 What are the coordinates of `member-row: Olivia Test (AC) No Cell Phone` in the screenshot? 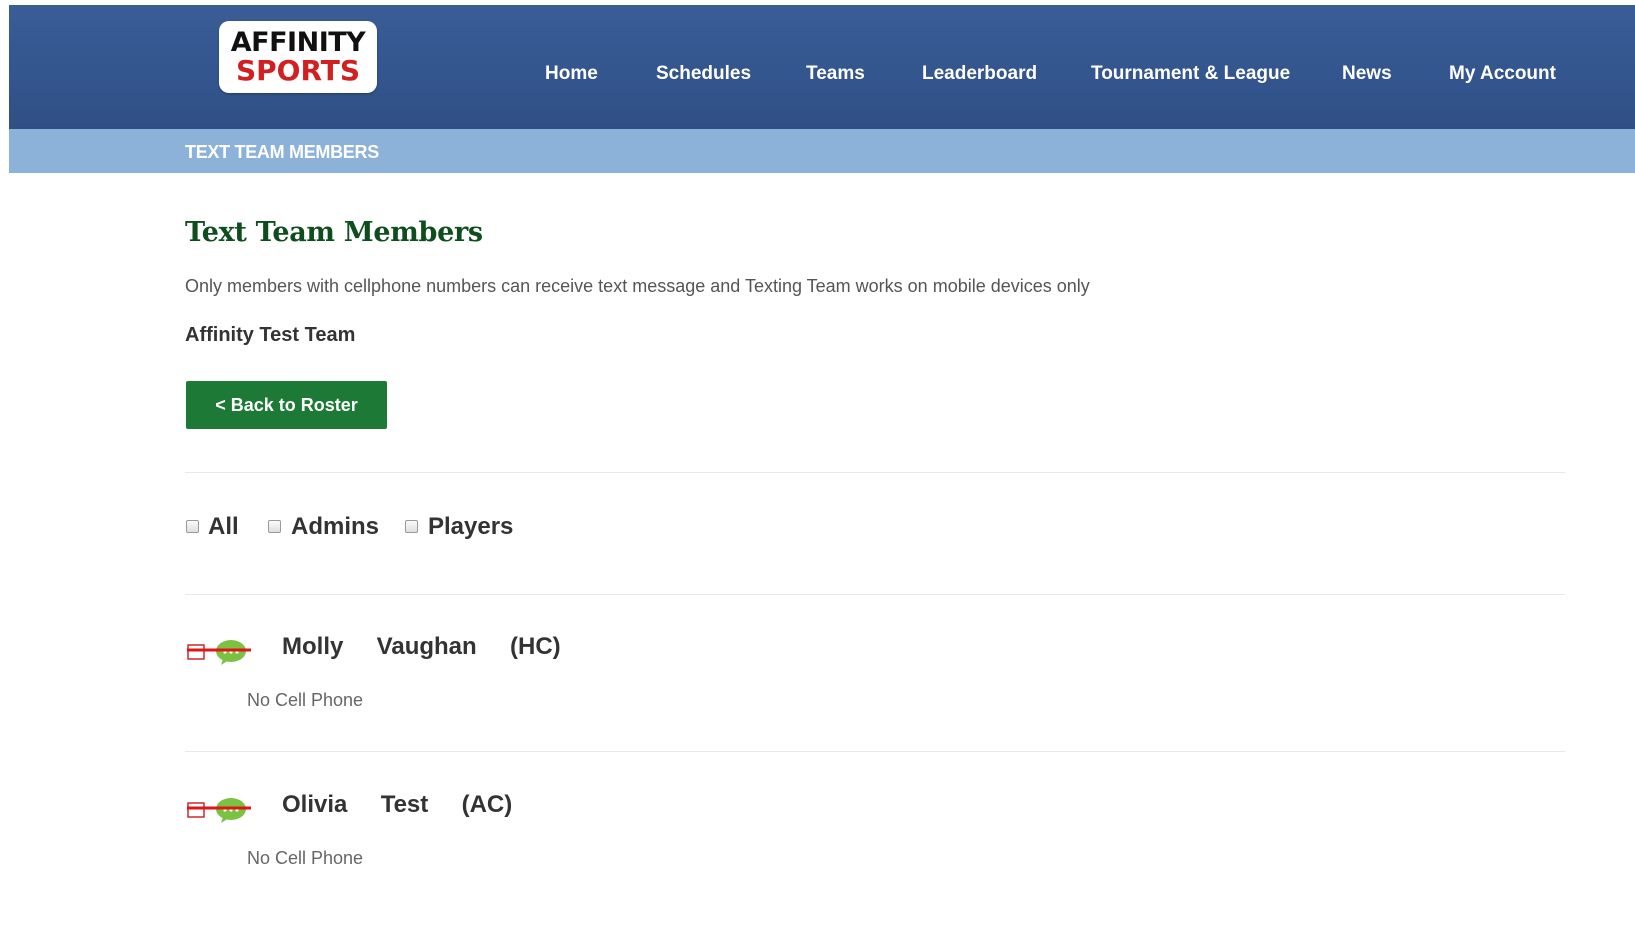 It's located at (875, 844).